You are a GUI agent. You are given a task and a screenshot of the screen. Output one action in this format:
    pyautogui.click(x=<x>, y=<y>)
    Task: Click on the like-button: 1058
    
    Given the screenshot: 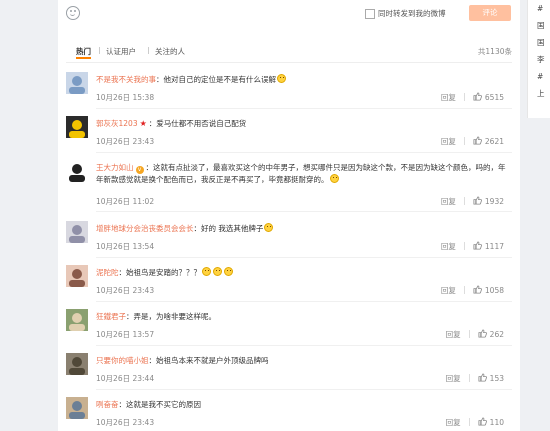 What is the action you would take?
    pyautogui.click(x=488, y=290)
    